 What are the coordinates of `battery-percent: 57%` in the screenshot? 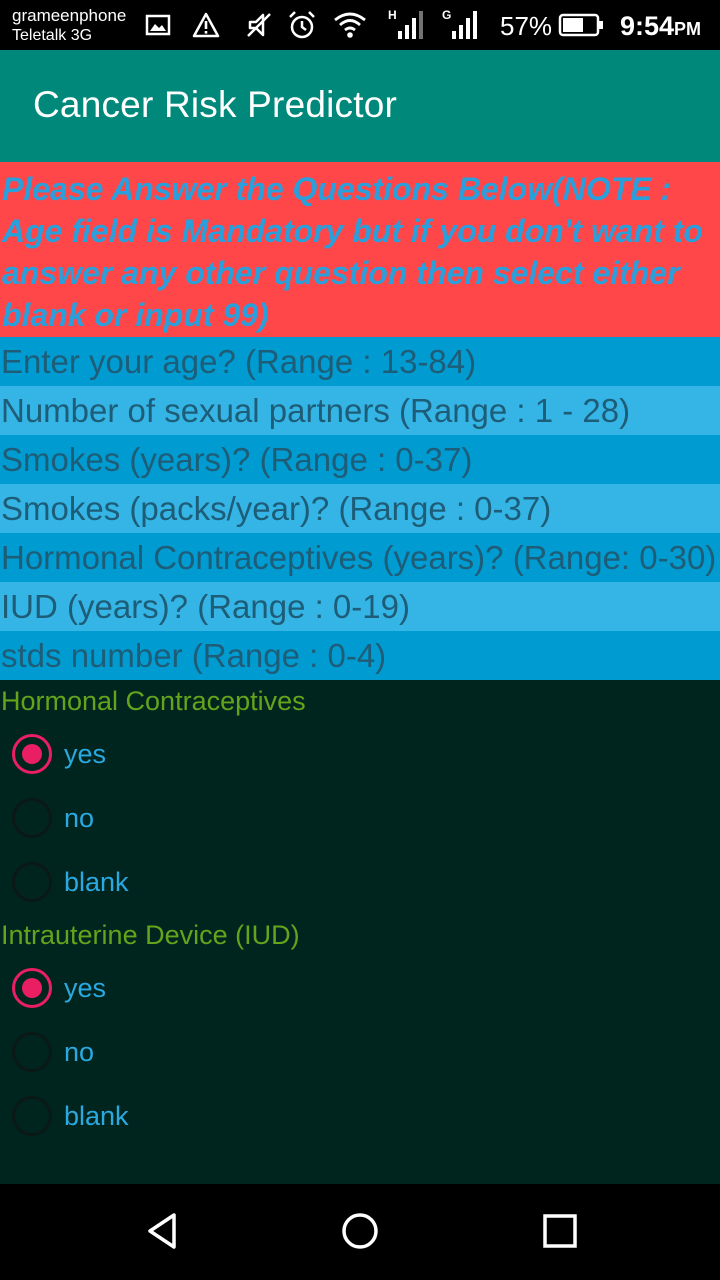 It's located at (526, 26).